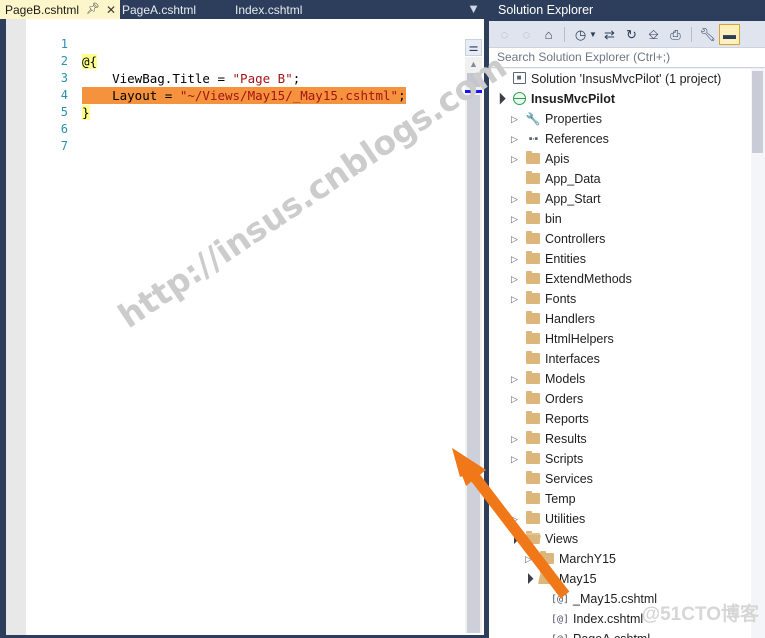 The height and width of the screenshot is (638, 765). Describe the element at coordinates (473, 364) in the screenshot. I see `scrollbar-track` at that location.